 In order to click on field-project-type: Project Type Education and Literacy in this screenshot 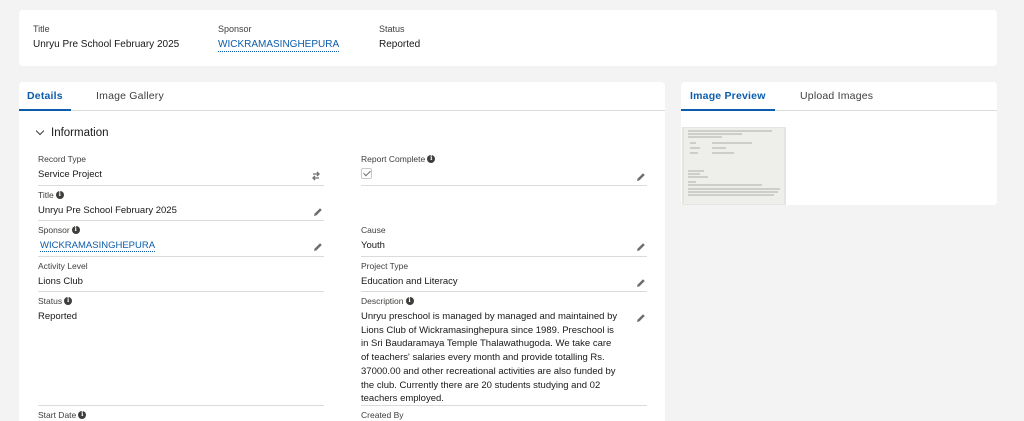, I will do `click(504, 276)`.